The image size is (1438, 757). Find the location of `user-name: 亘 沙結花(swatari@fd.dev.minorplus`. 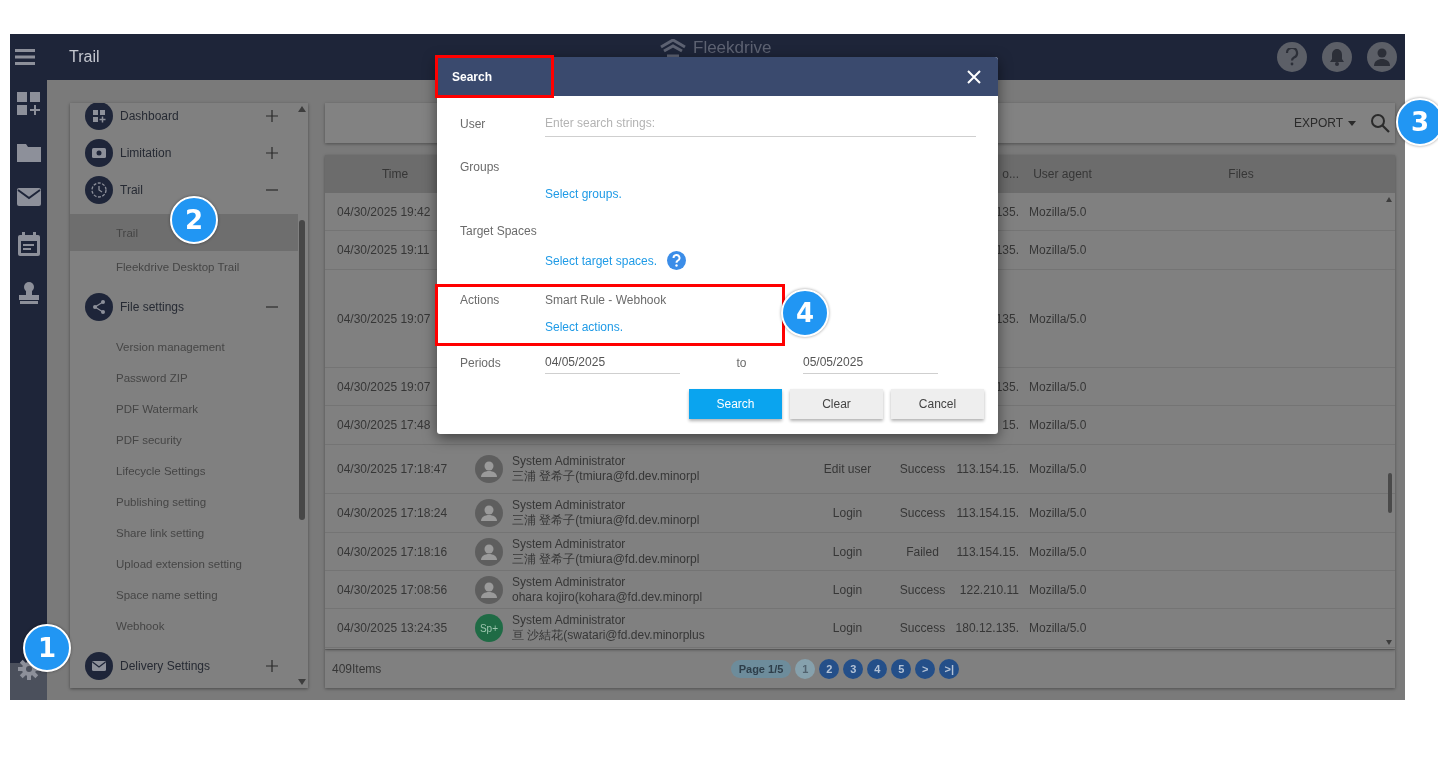

user-name: 亘 沙結花(swatari@fd.dev.minorplus is located at coordinates (608, 635).